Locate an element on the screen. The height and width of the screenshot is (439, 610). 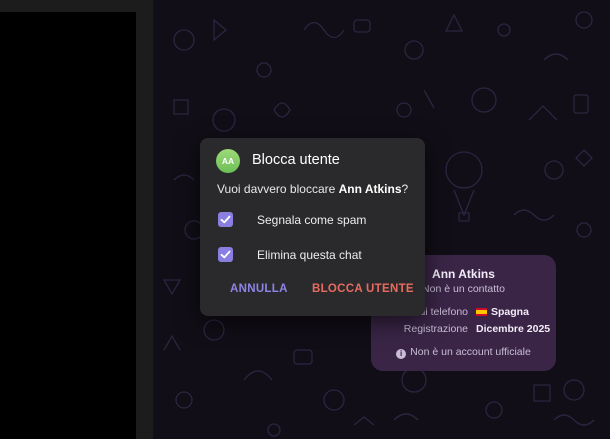
phone-country-value: Spagna is located at coordinates (510, 312).